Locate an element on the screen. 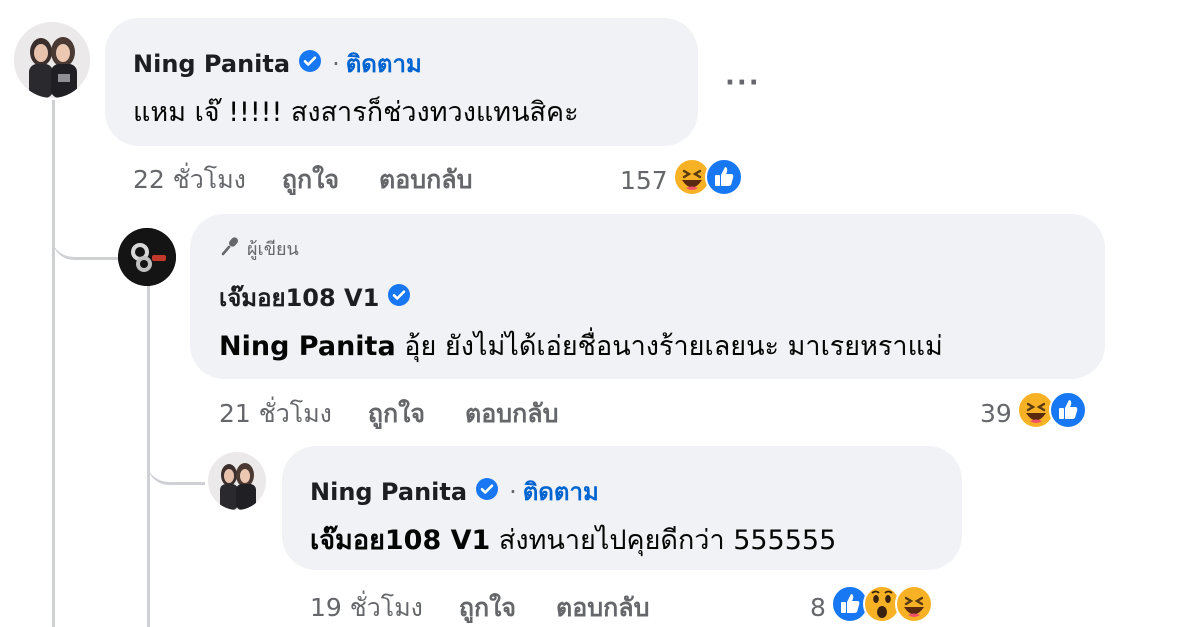 This screenshot has height=627, width=1200. comment-1-reactions: 157 is located at coordinates (682, 180).